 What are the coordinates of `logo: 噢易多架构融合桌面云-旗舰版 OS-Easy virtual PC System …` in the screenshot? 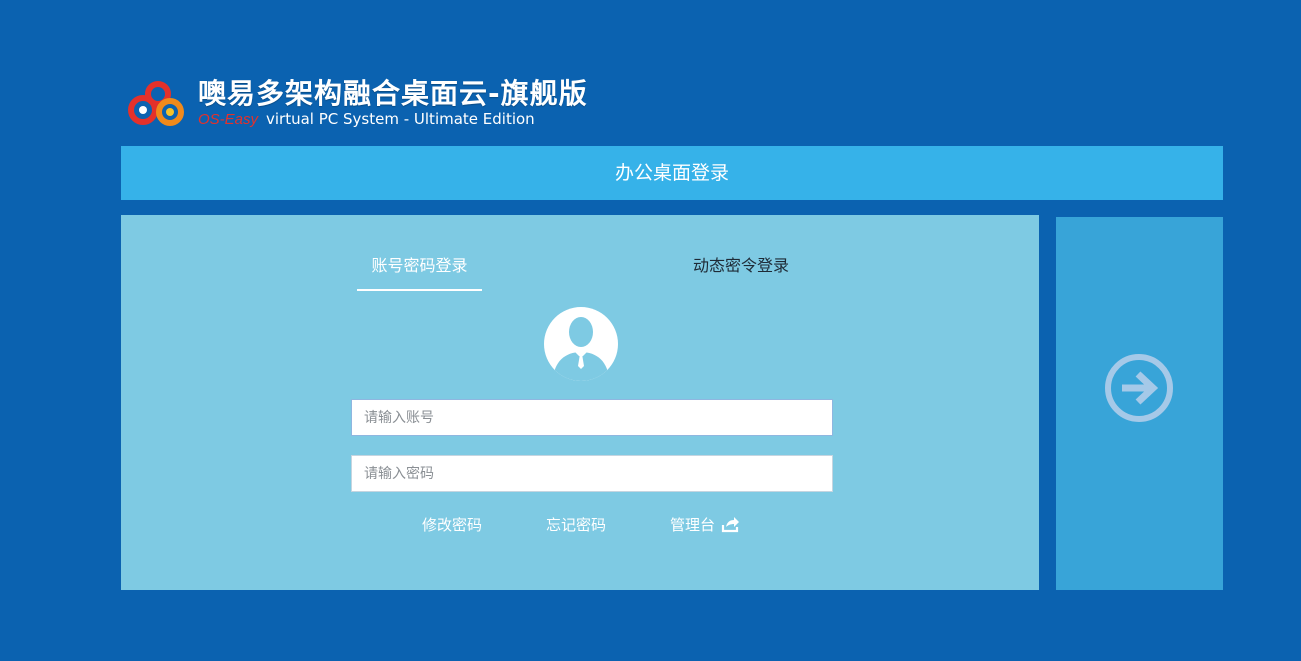 It's located at (363, 104).